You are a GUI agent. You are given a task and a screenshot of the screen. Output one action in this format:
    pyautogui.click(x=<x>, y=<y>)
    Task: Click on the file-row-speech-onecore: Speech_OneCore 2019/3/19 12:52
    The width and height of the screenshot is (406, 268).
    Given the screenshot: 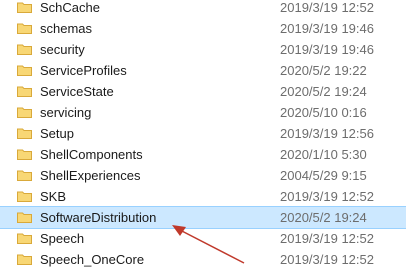 What is the action you would take?
    pyautogui.click(x=203, y=258)
    